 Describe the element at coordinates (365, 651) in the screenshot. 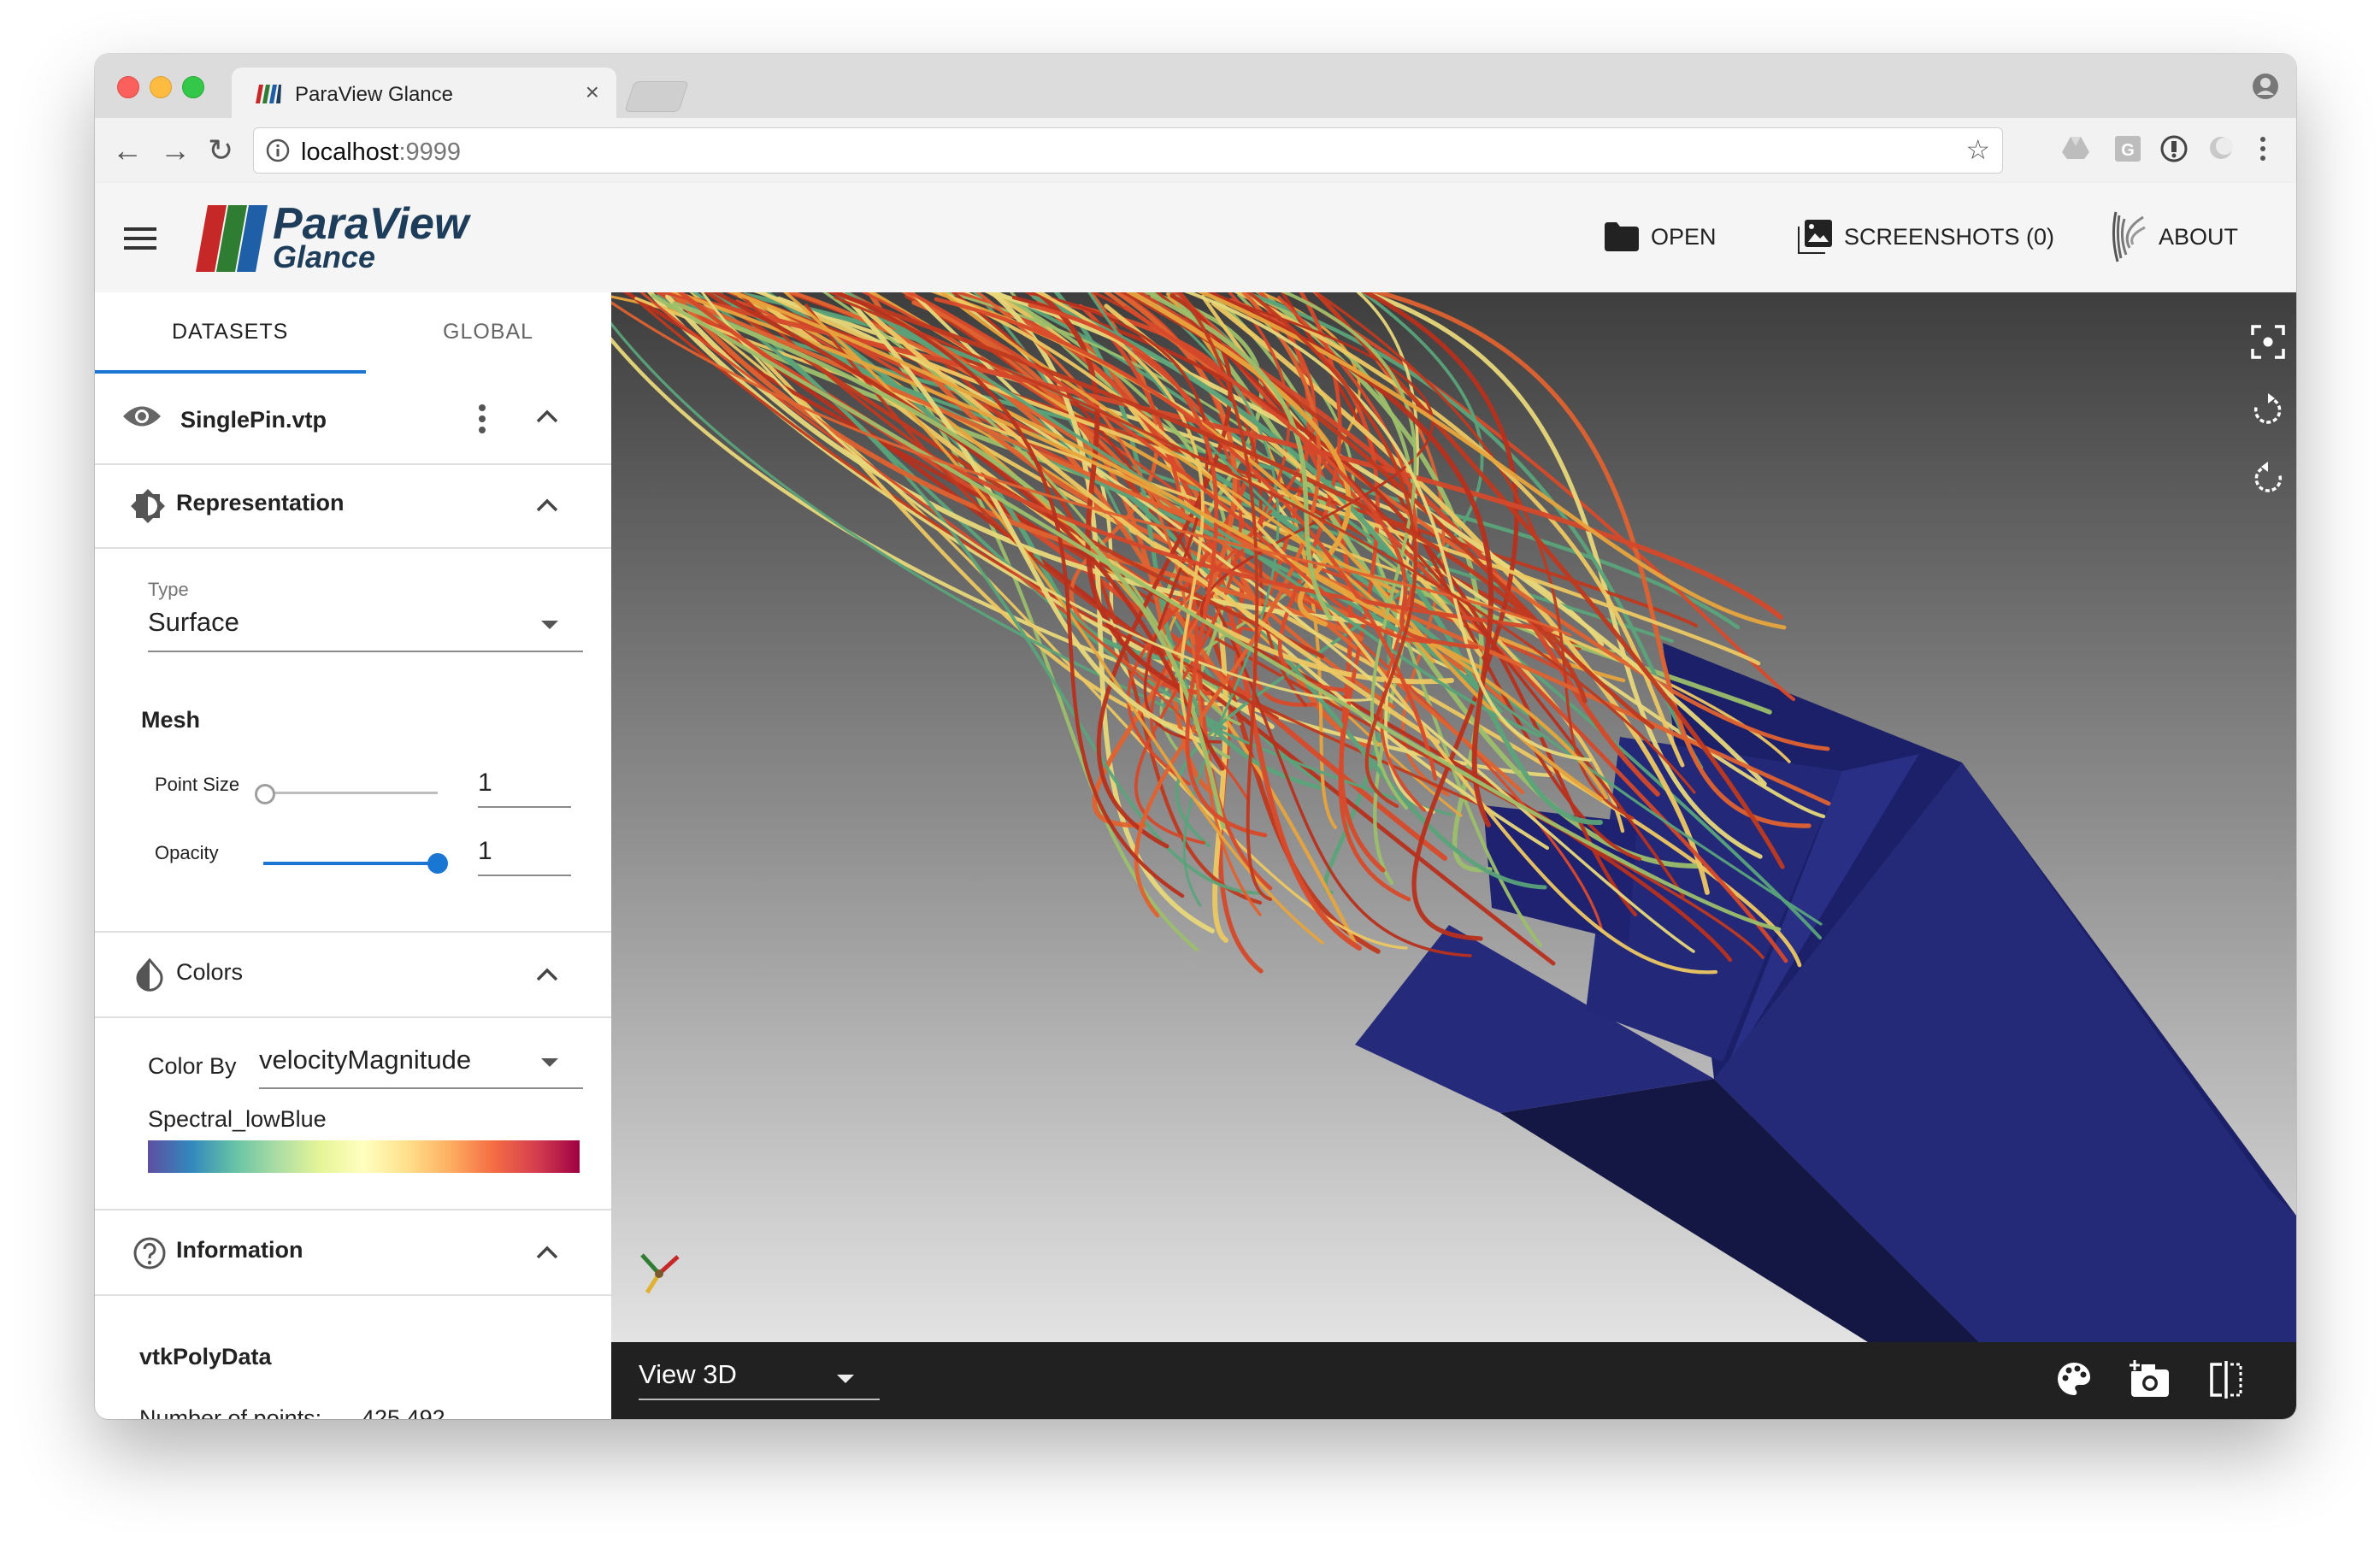

I see `type-underline` at that location.